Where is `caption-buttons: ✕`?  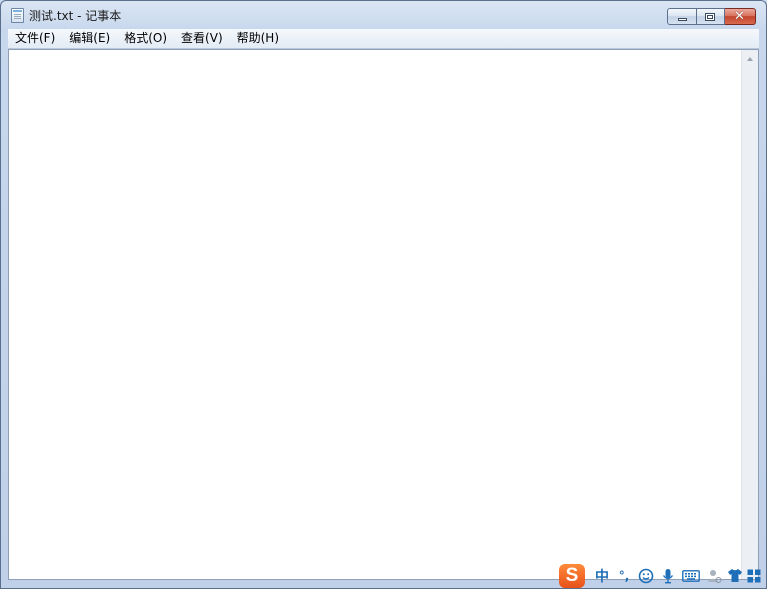 caption-buttons: ✕ is located at coordinates (711, 17).